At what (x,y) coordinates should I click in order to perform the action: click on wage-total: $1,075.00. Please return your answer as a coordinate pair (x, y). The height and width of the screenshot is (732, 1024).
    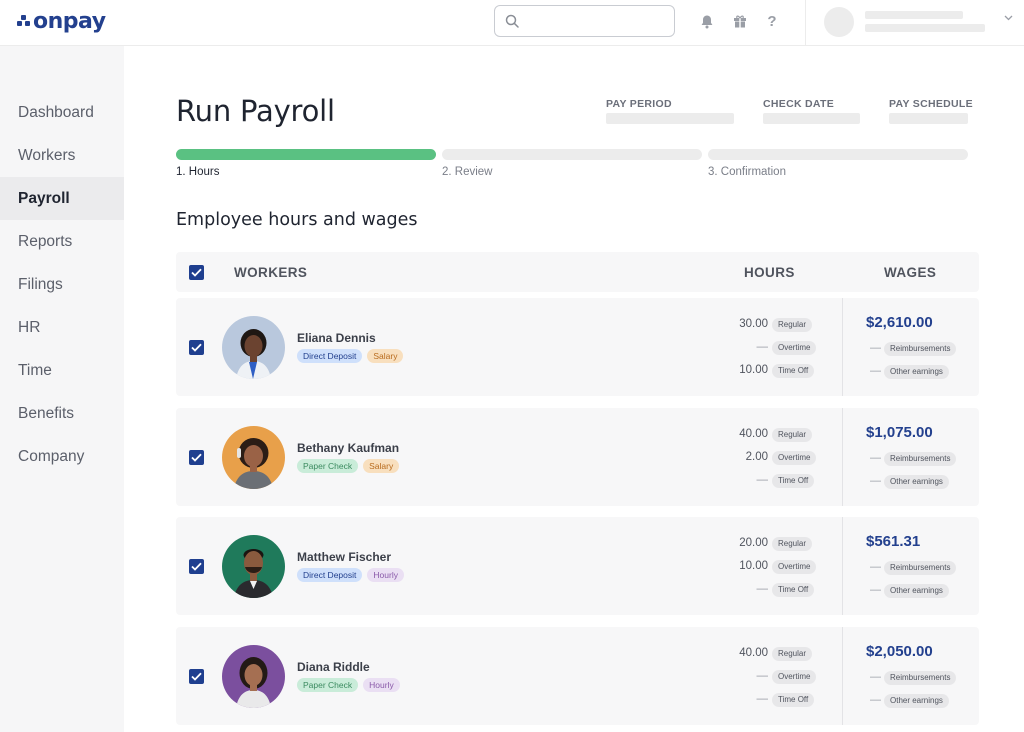
    Looking at the image, I should click on (899, 432).